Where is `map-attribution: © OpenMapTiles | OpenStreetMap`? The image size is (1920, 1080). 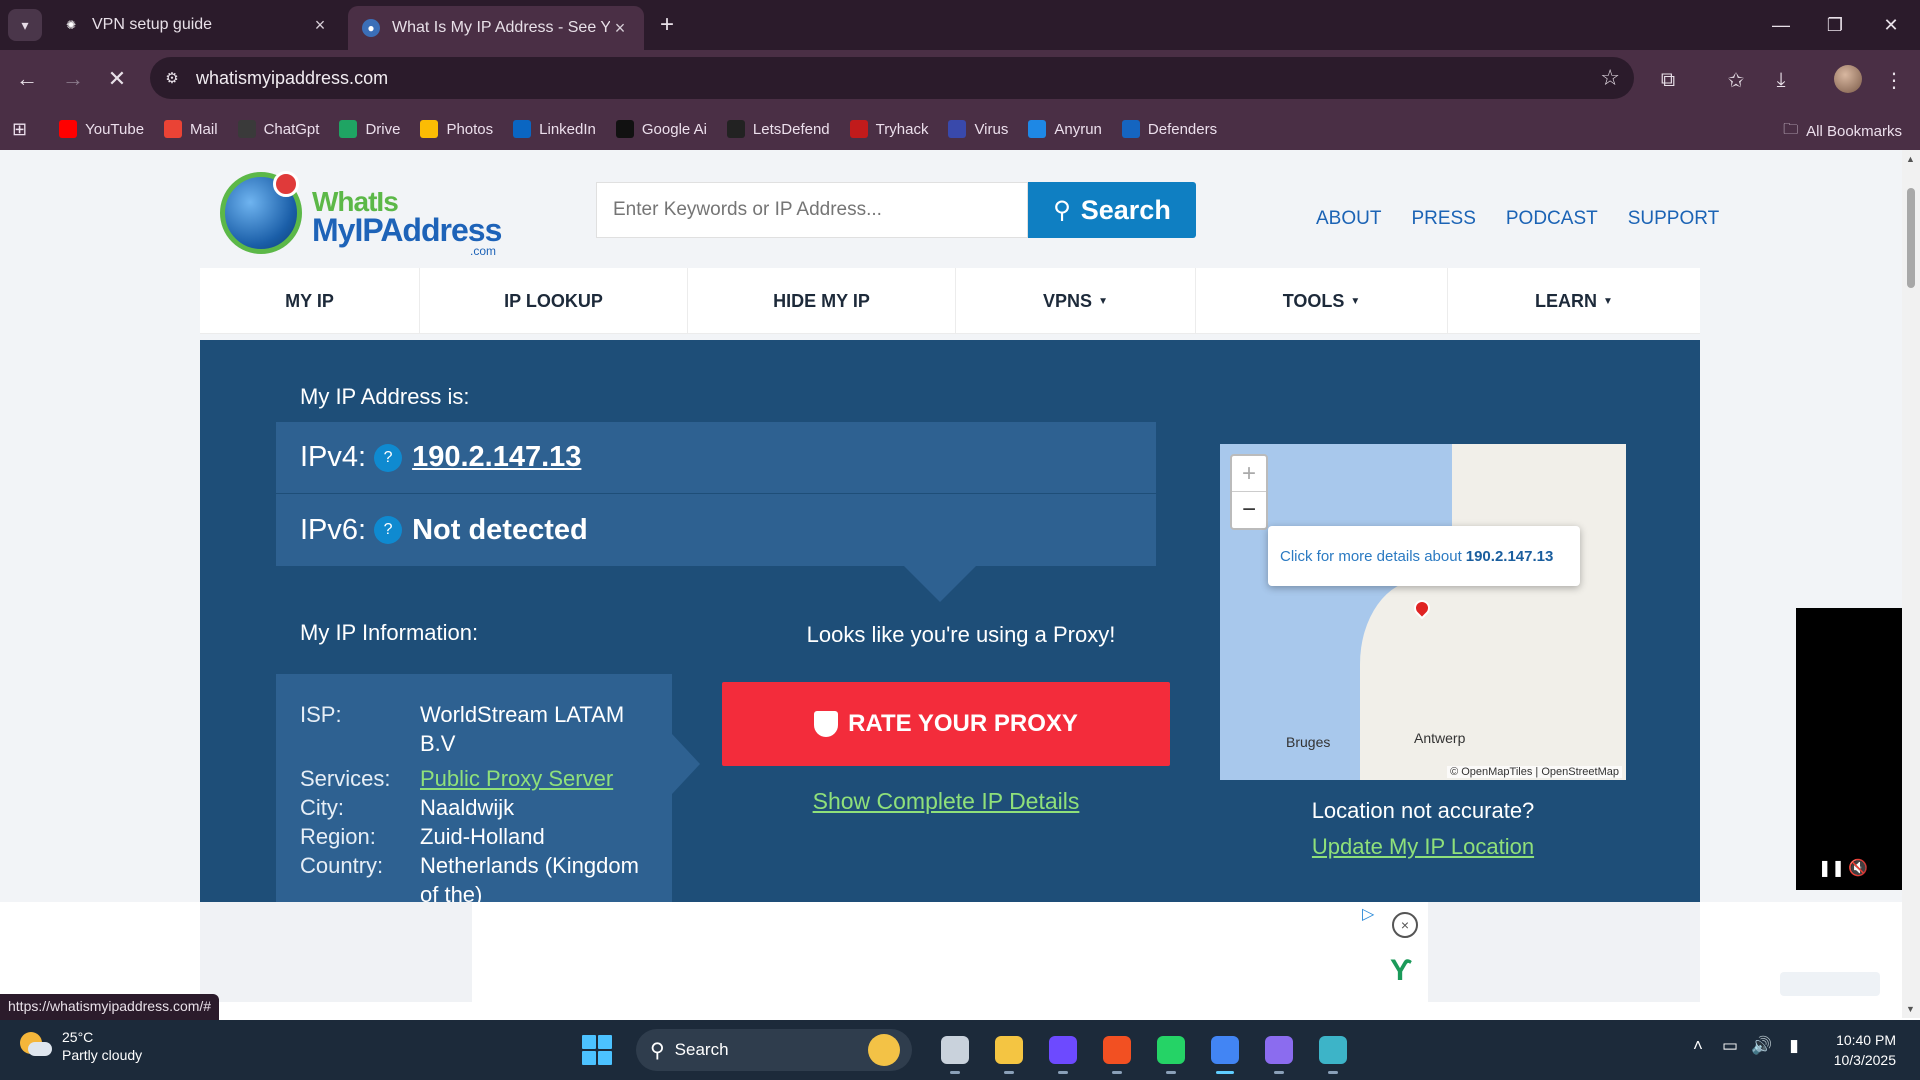
map-attribution: © OpenMapTiles | OpenStreetMap is located at coordinates (1534, 772).